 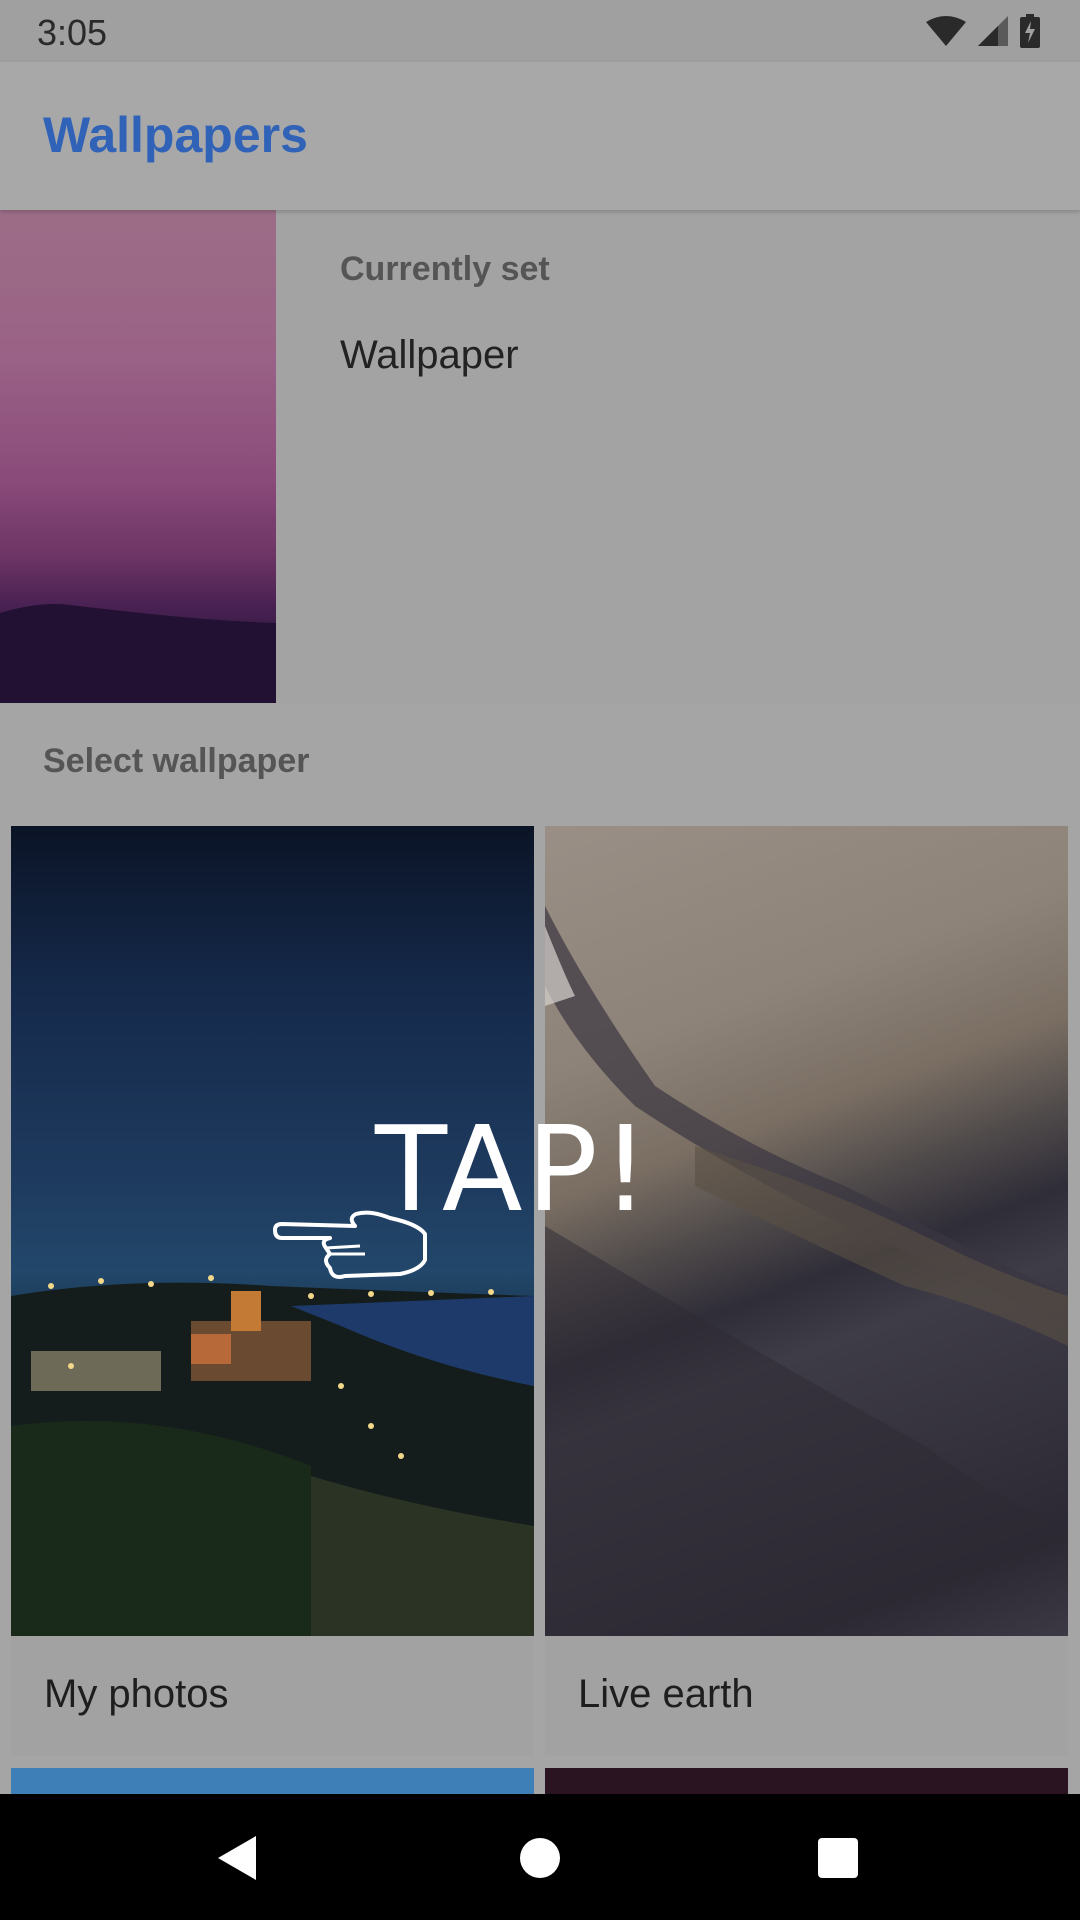 What do you see at coordinates (806, 1696) in the screenshot?
I see `live-earth-caption: Live earth` at bounding box center [806, 1696].